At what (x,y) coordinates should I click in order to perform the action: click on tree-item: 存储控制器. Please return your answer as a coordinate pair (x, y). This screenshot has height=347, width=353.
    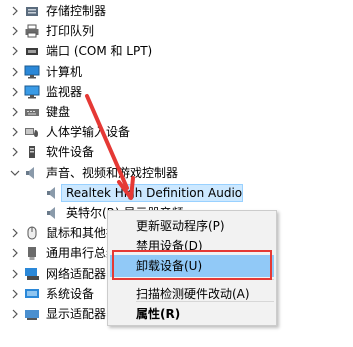
    Looking at the image, I should click on (176, 11).